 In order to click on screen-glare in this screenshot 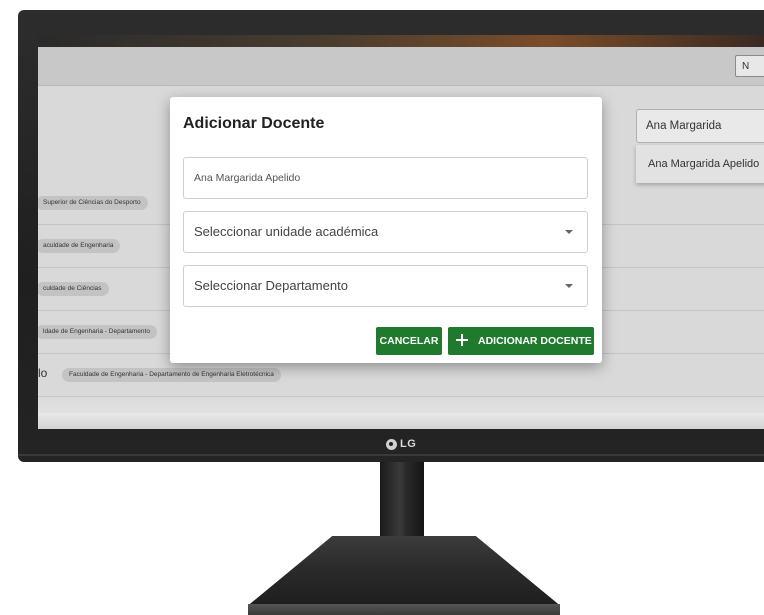, I will do `click(401, 409)`.